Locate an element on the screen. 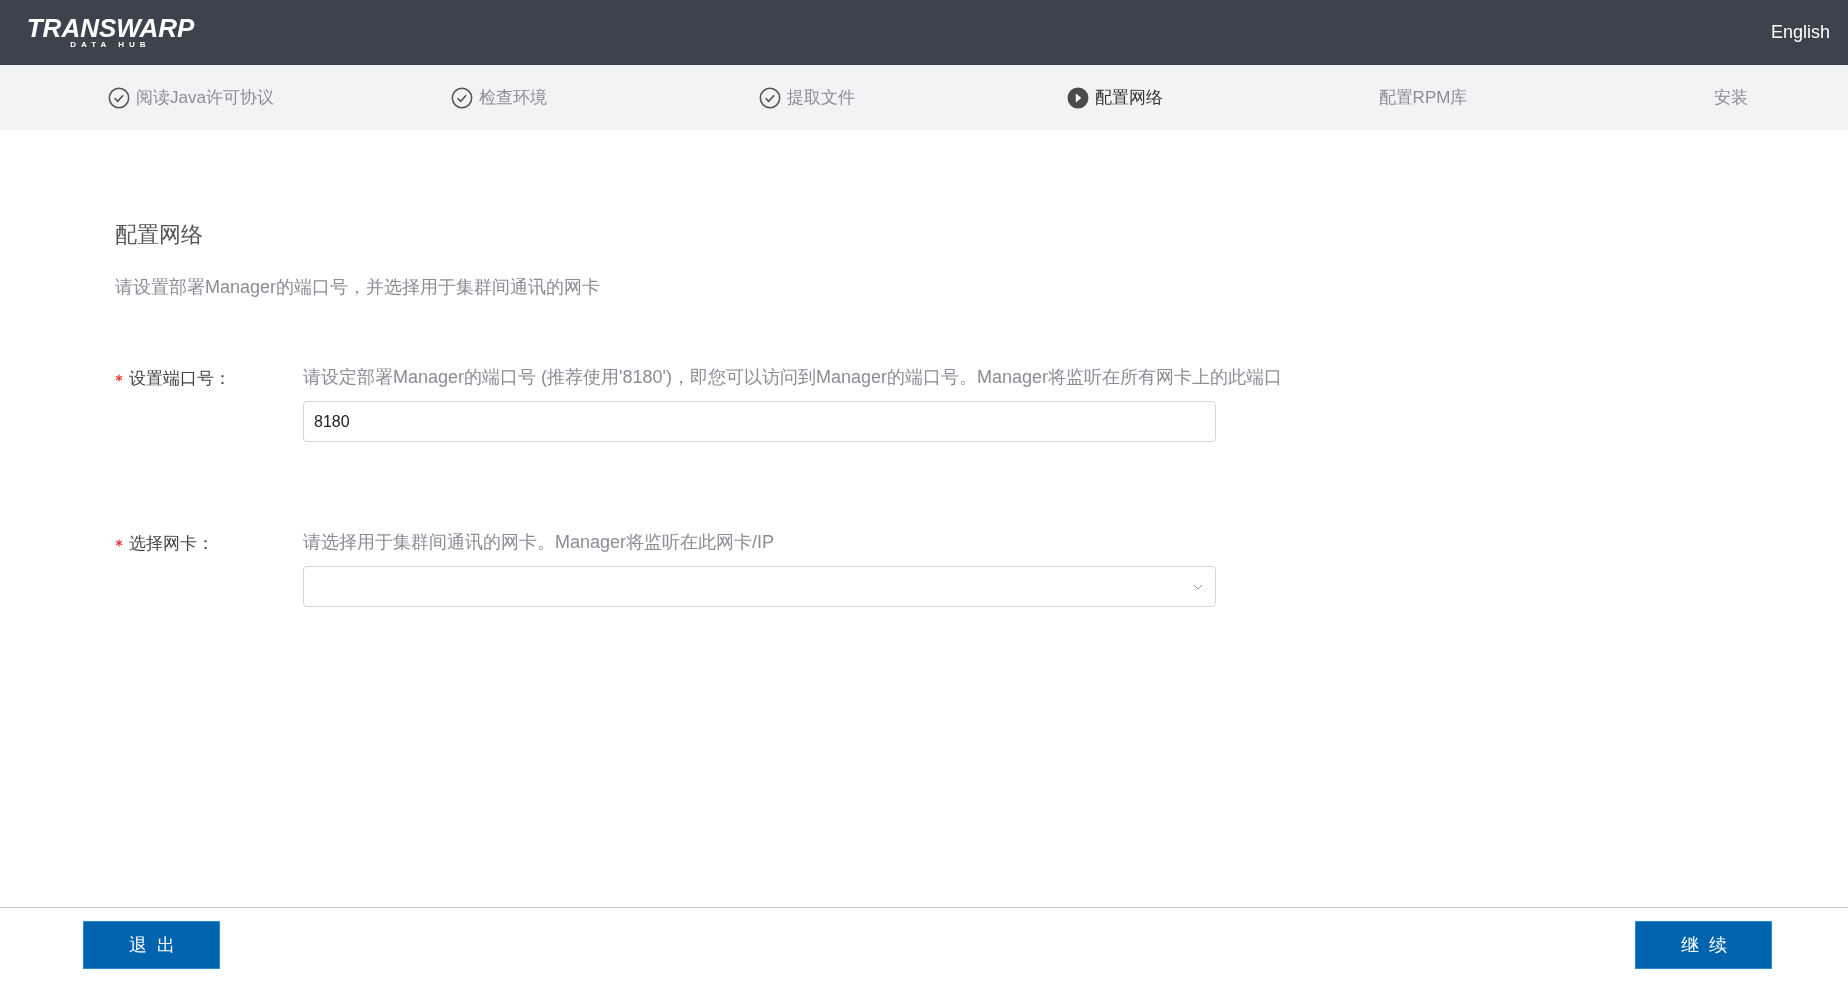 Image resolution: width=1848 pixels, height=981 pixels. field-label: 设置端口号： is located at coordinates (180, 378).